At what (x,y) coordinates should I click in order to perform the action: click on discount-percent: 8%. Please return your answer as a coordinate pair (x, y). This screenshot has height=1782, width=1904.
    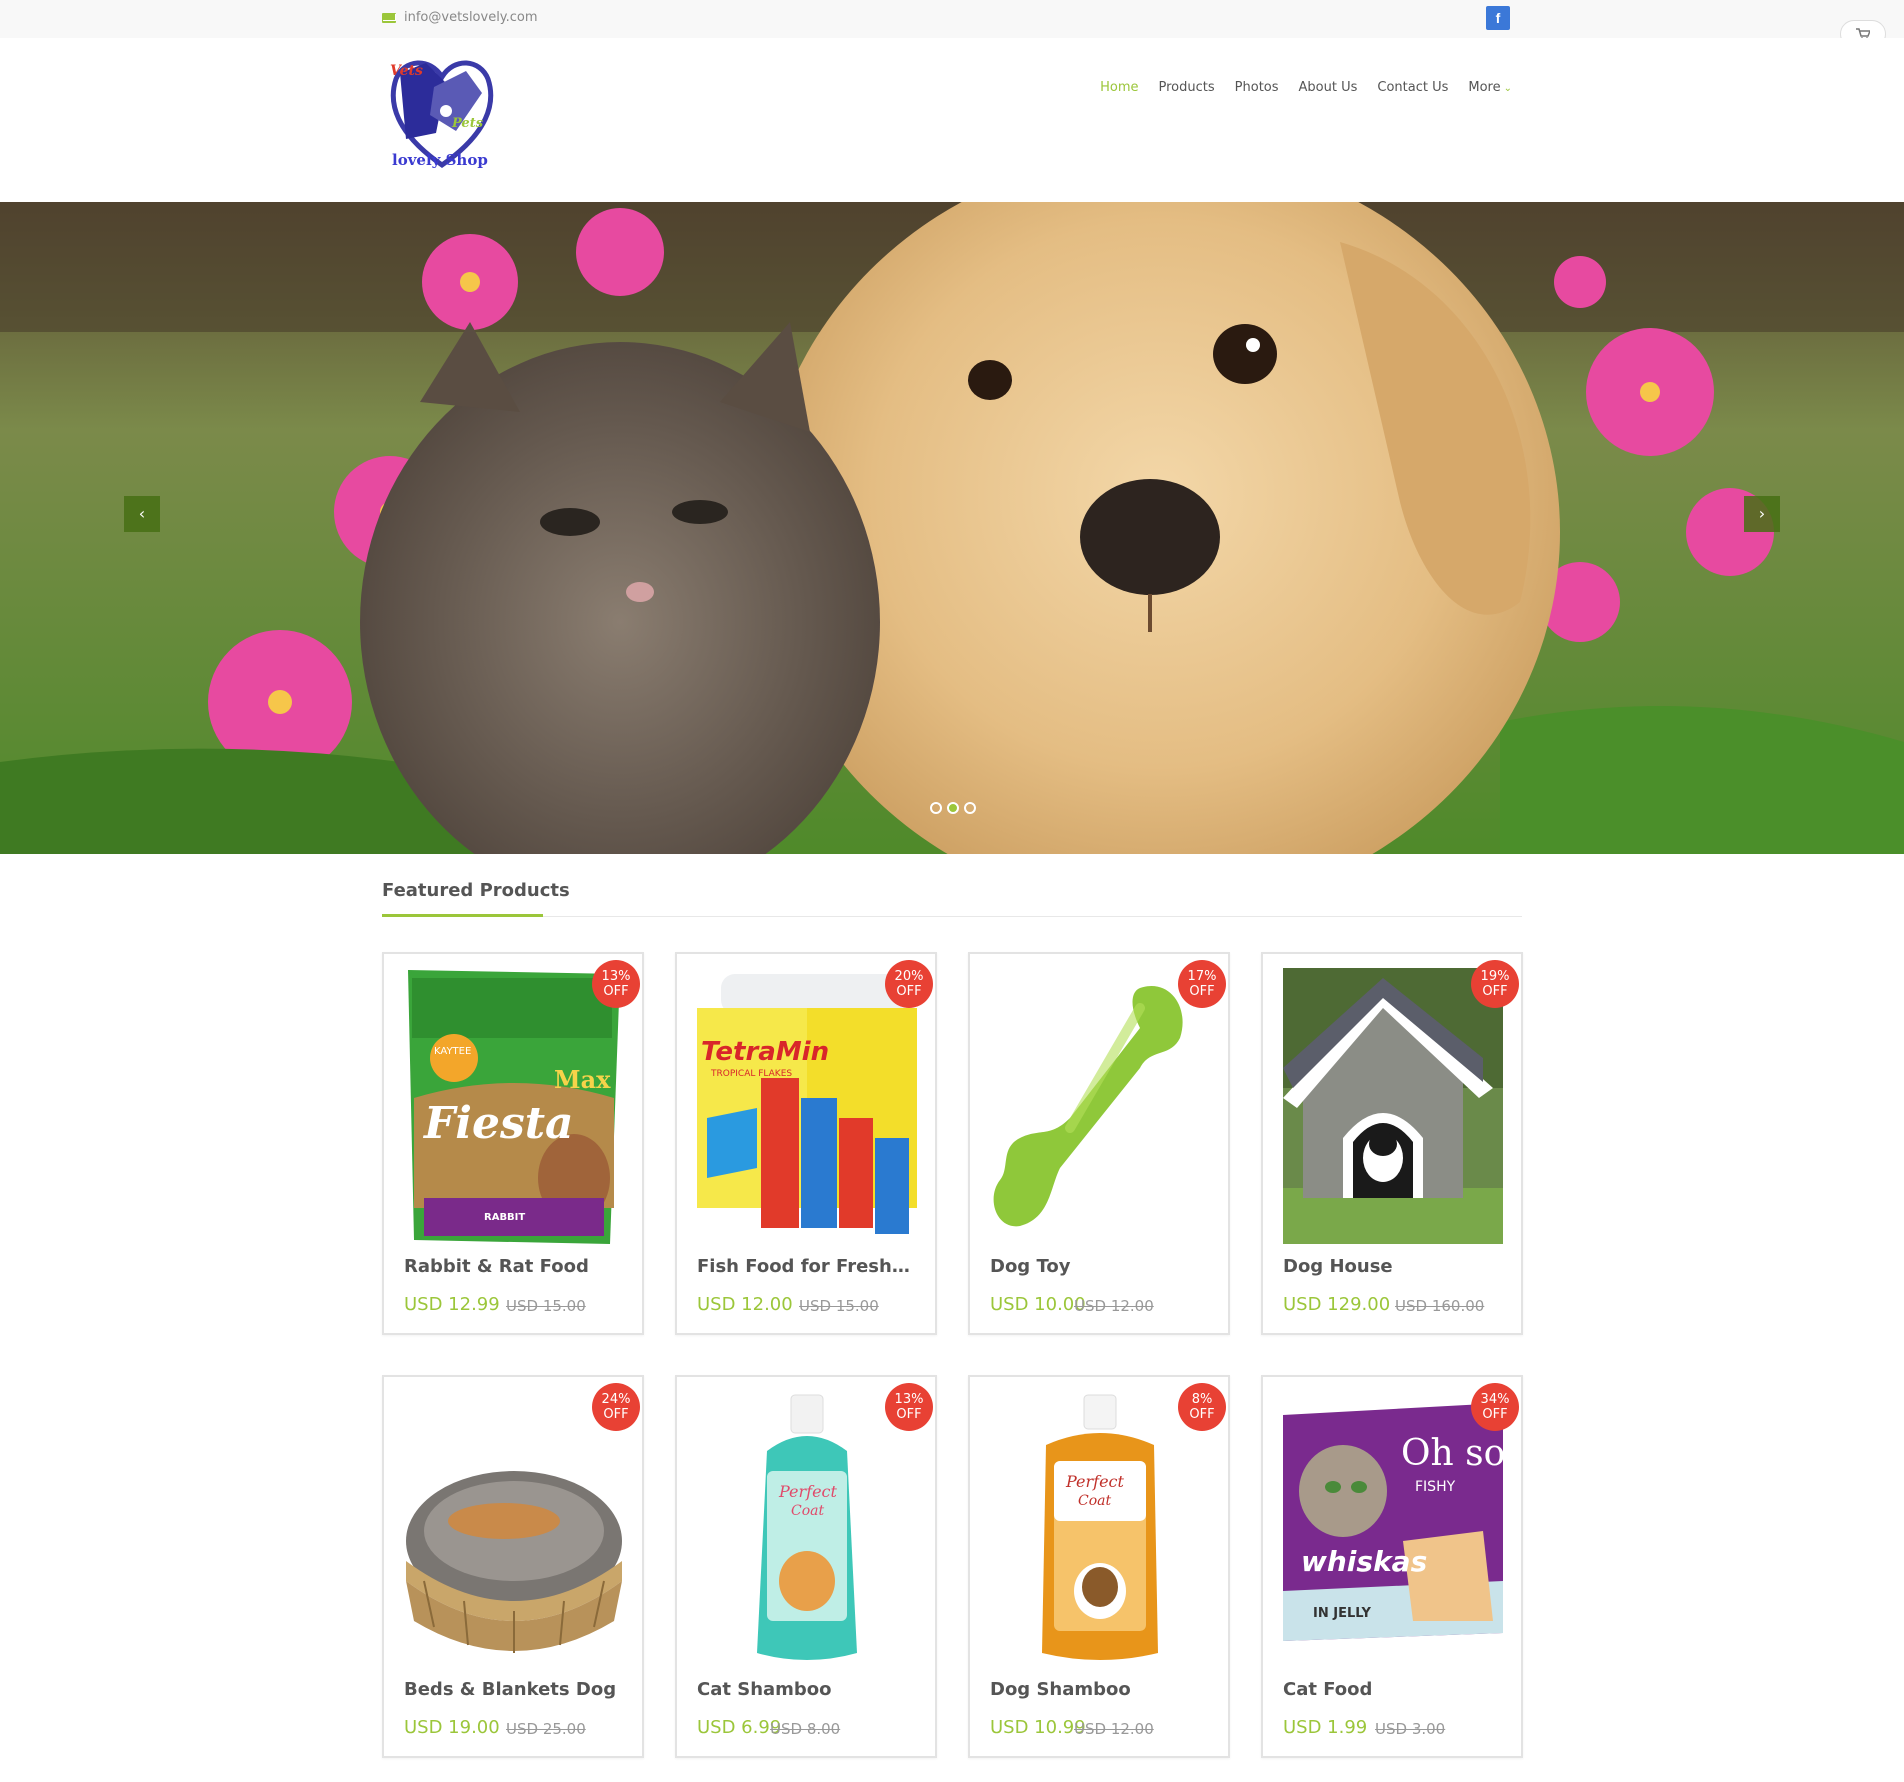
    Looking at the image, I should click on (1202, 1399).